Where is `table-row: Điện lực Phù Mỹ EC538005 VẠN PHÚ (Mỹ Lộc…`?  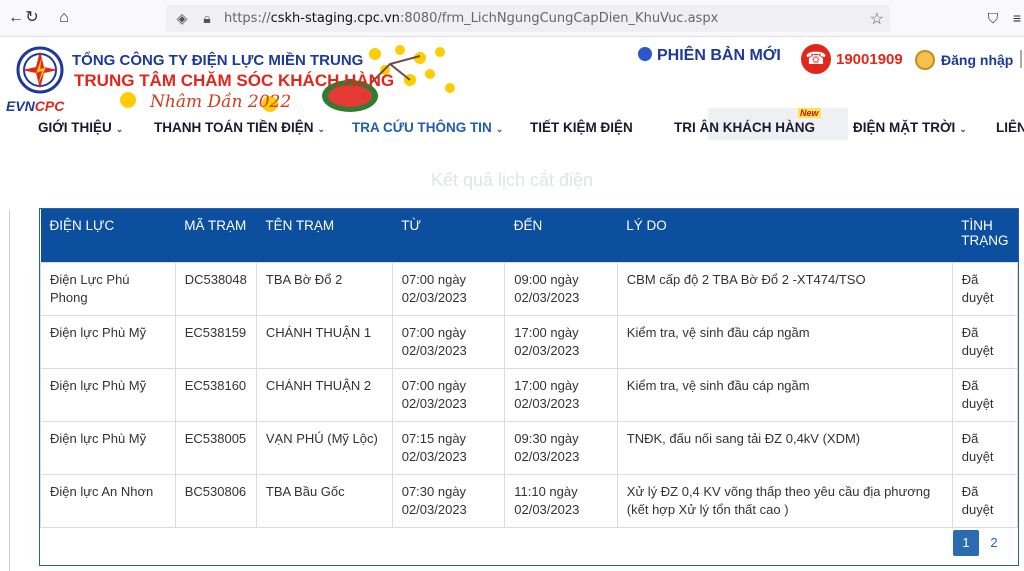
table-row: Điện lực Phù Mỹ EC538005 VẠN PHÚ (Mỹ Lộc… is located at coordinates (529, 447).